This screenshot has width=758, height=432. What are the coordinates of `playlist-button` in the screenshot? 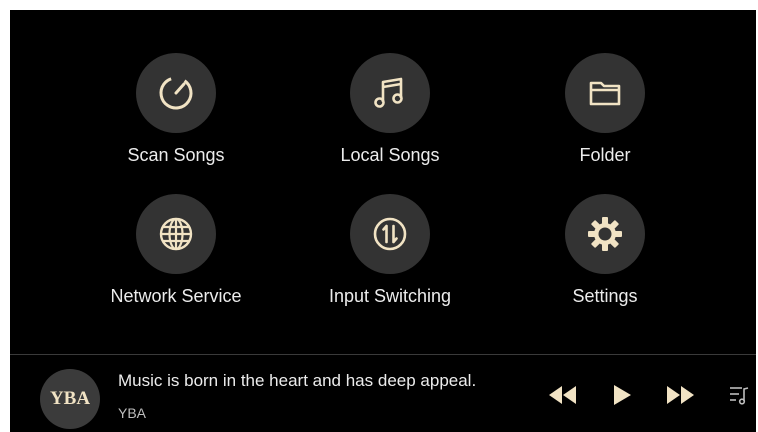 It's located at (739, 395).